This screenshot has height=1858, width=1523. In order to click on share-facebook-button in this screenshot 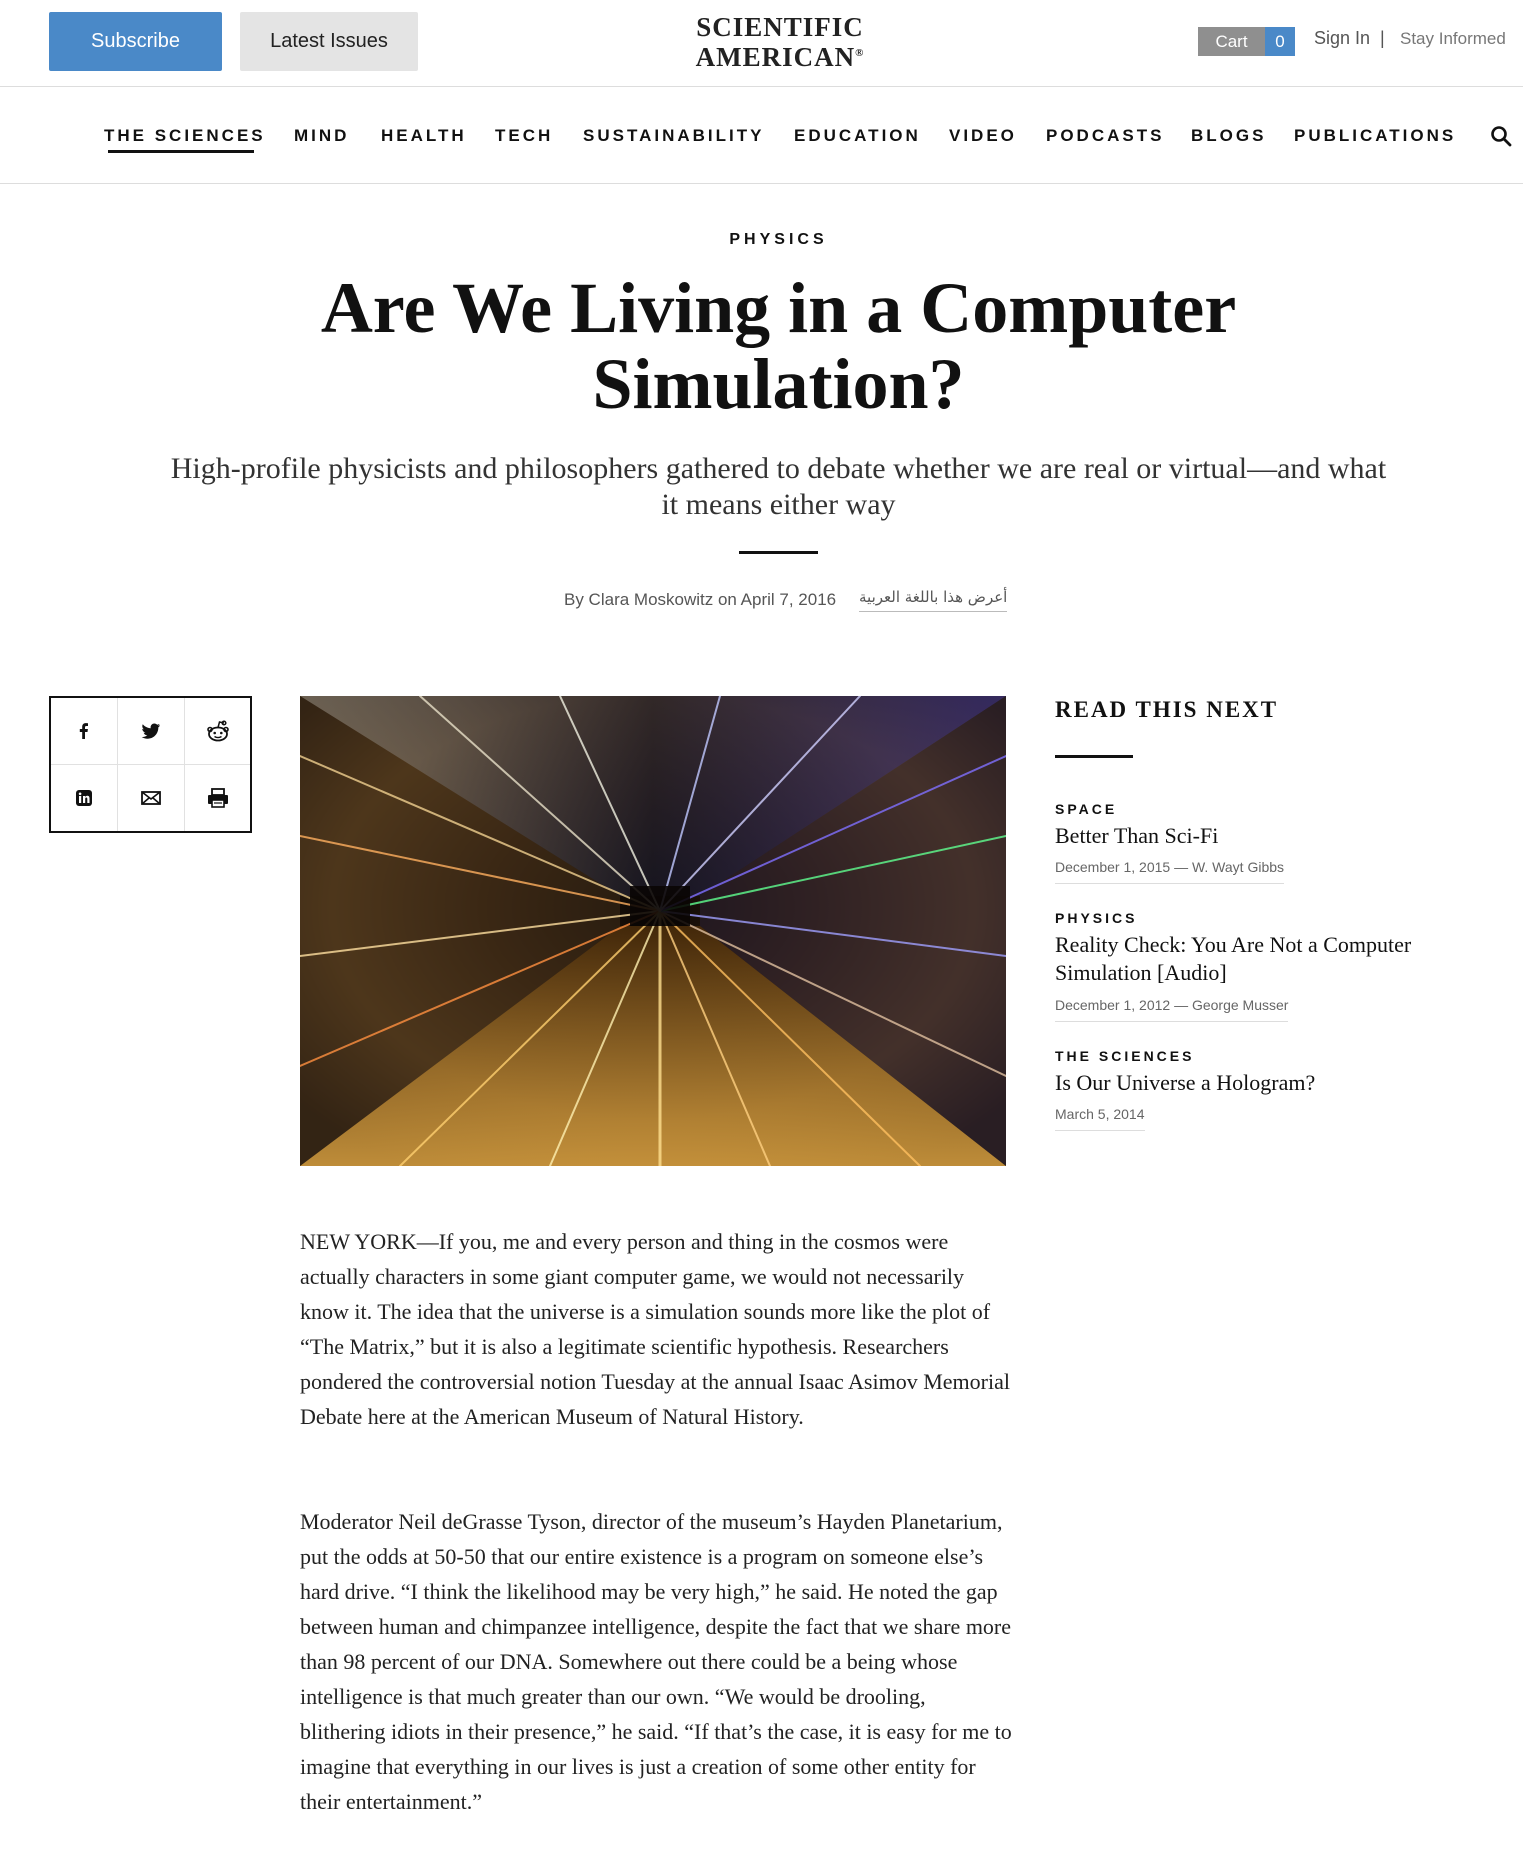, I will do `click(84, 731)`.